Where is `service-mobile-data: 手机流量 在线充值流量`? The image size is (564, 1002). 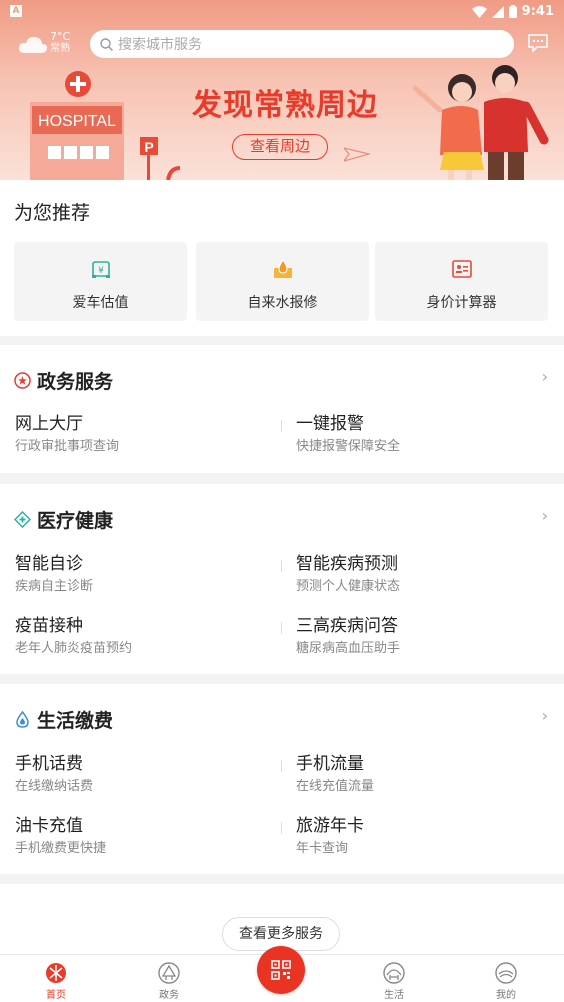 service-mobile-data: 手机流量 在线充值流量 is located at coordinates (426, 774).